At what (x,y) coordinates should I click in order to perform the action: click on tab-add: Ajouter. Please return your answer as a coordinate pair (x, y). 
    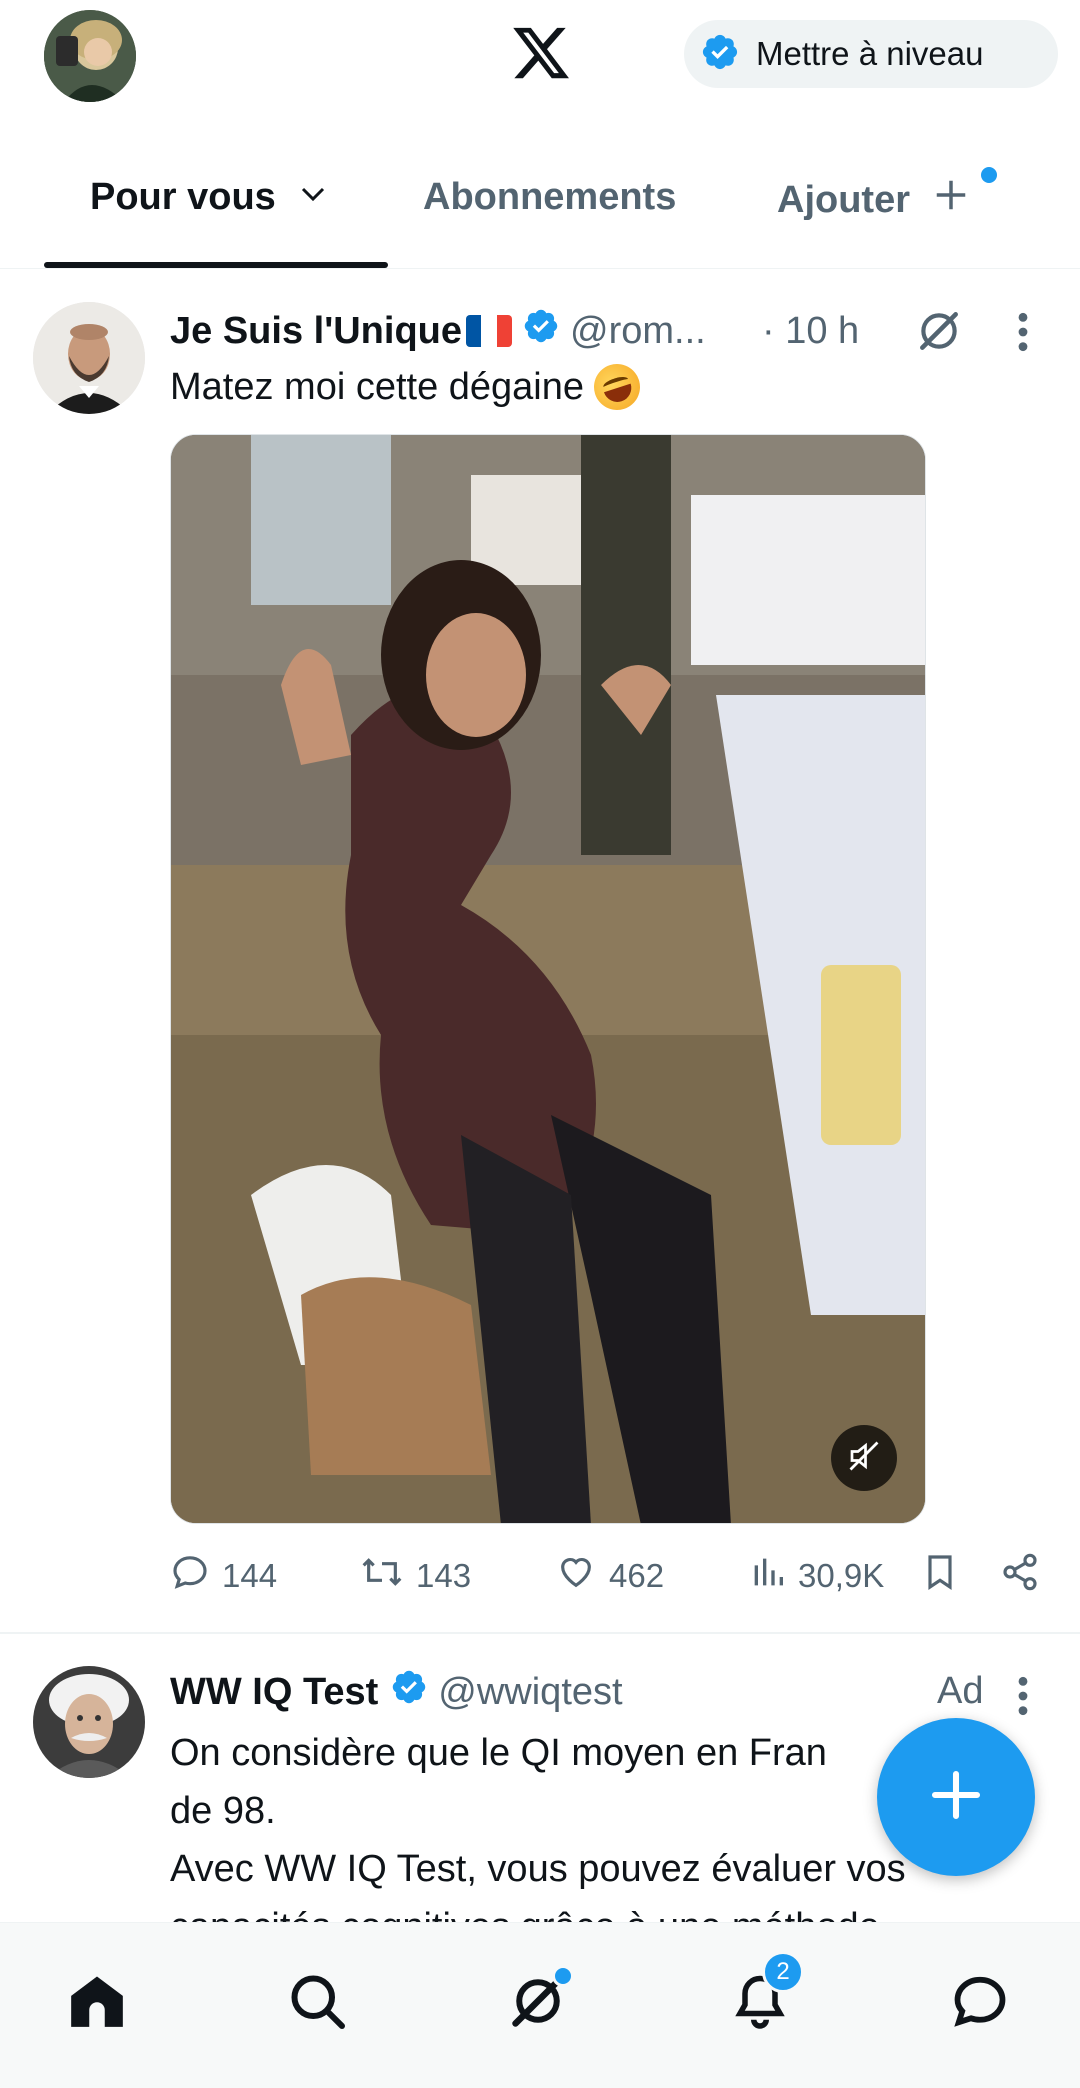
    Looking at the image, I should click on (873, 200).